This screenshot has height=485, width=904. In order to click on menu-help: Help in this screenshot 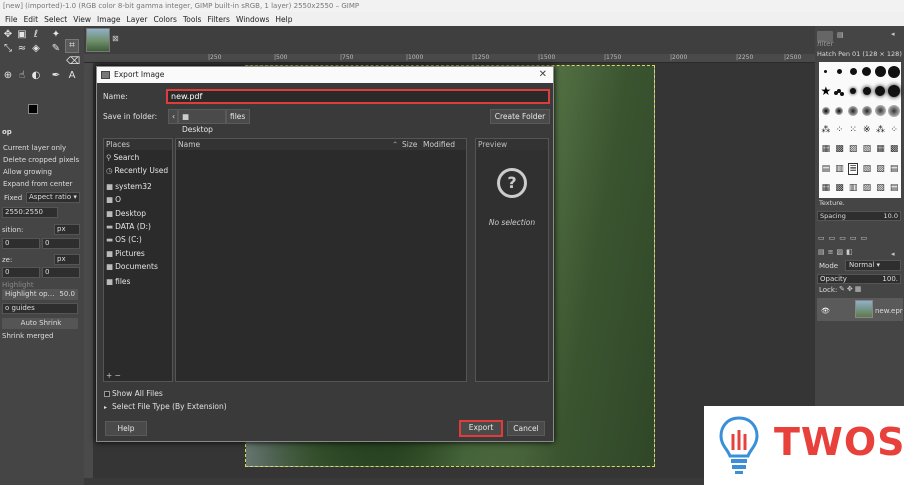, I will do `click(283, 19)`.